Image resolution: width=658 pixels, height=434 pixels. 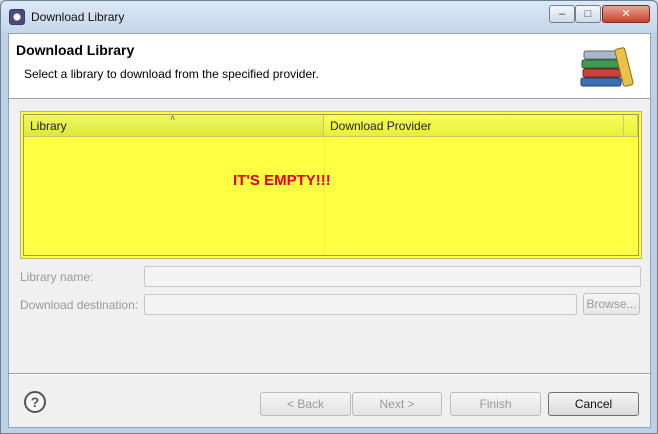 What do you see at coordinates (474, 126) in the screenshot?
I see `column-header-download-provider: Download Provider` at bounding box center [474, 126].